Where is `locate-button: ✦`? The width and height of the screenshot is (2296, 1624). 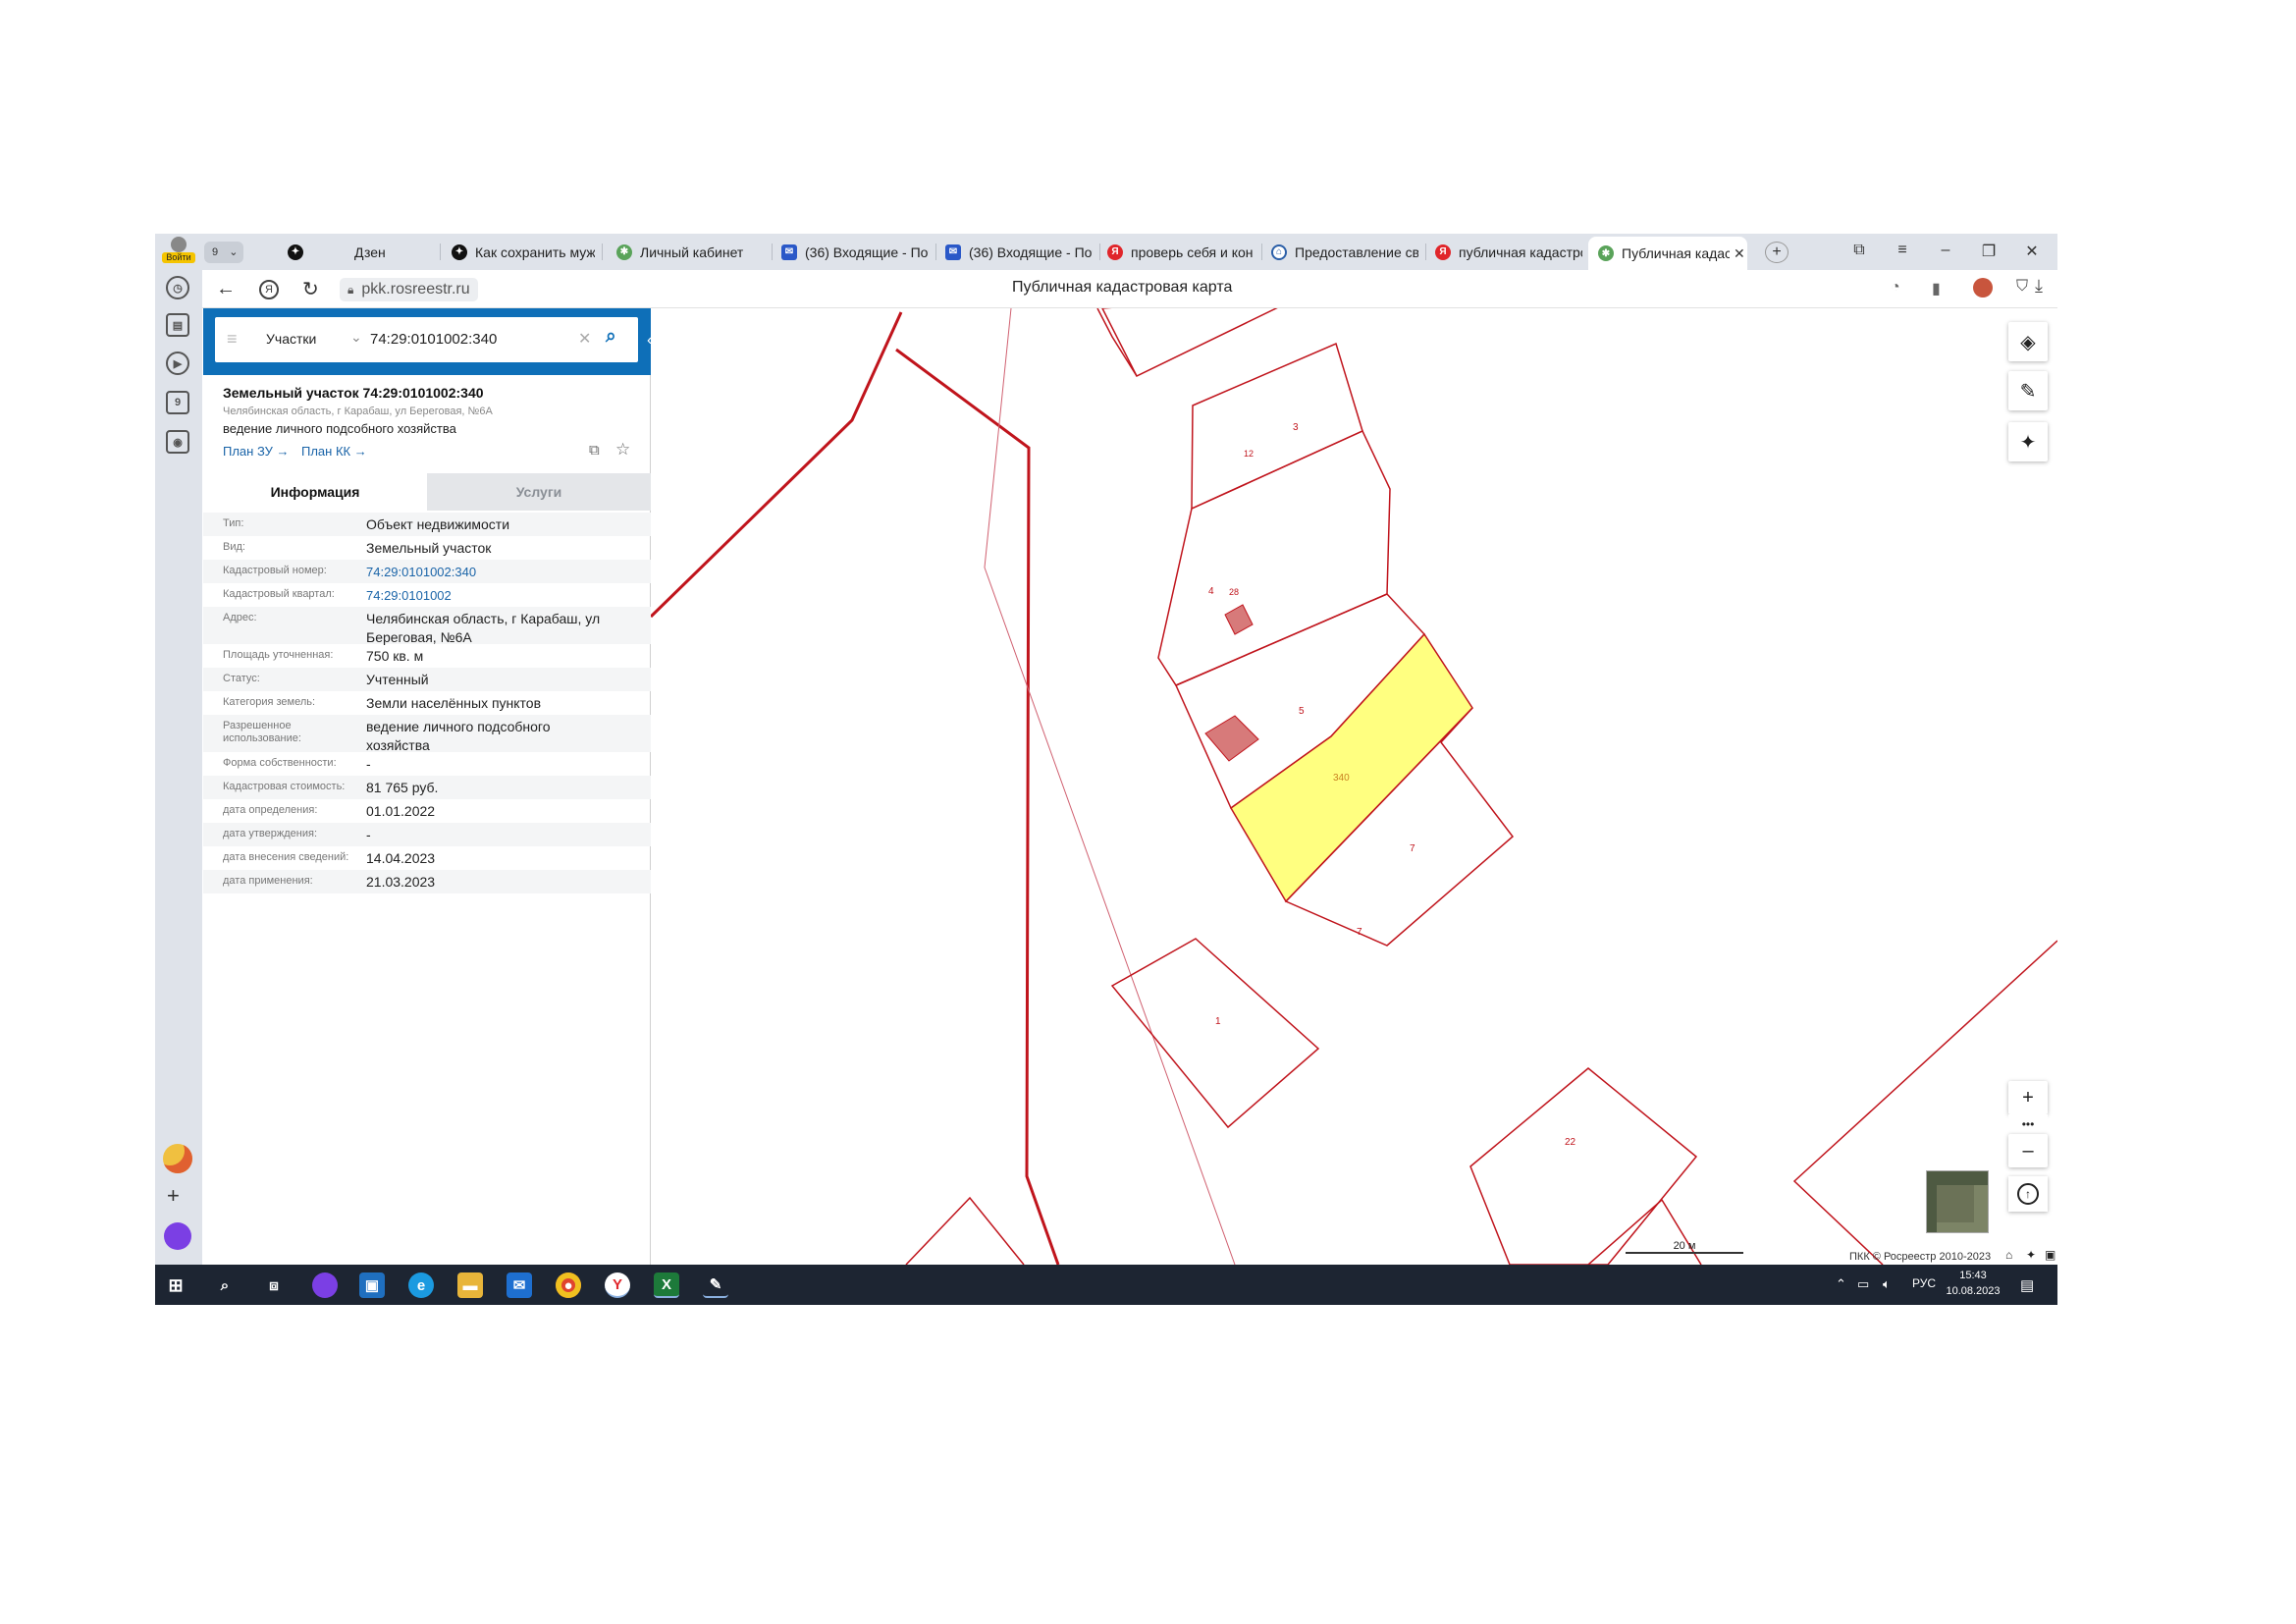
locate-button: ✦ is located at coordinates (2028, 441).